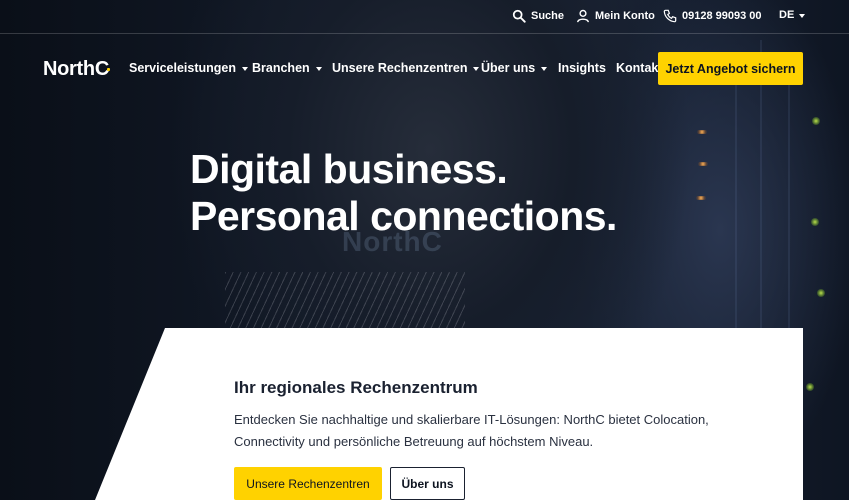  What do you see at coordinates (670, 16) in the screenshot?
I see `phone-icon` at bounding box center [670, 16].